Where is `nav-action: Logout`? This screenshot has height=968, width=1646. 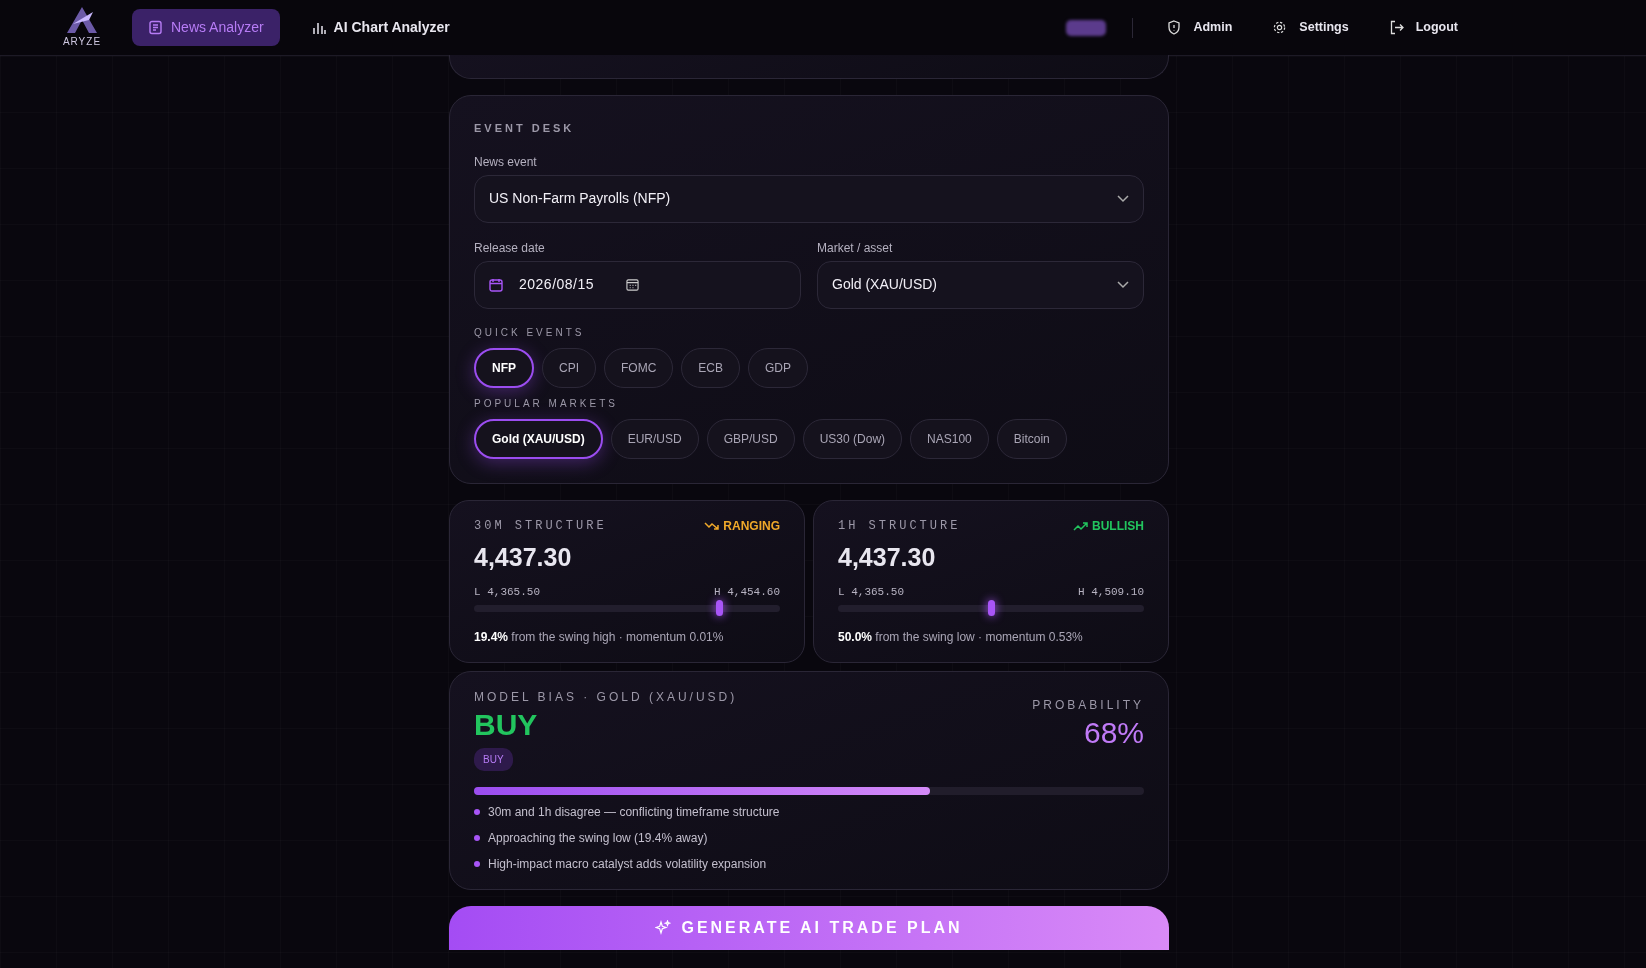
nav-action: Logout is located at coordinates (1423, 27).